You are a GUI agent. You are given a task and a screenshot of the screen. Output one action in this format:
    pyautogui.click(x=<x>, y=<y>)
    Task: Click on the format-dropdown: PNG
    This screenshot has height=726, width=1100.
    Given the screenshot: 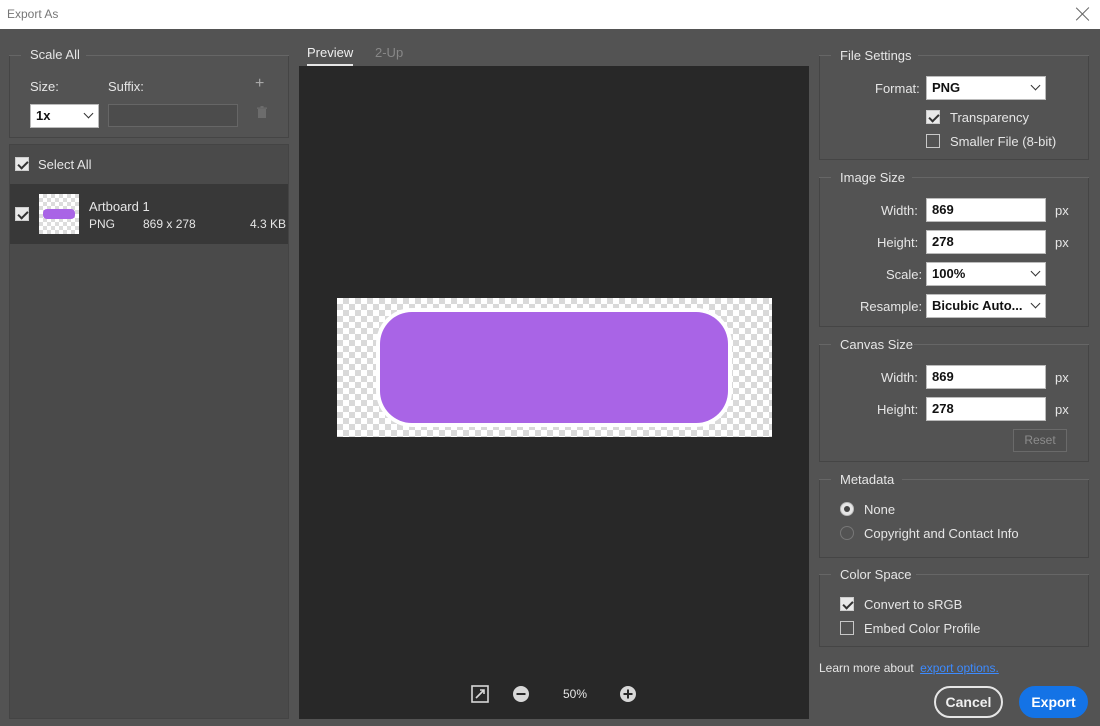 What is the action you would take?
    pyautogui.click(x=986, y=88)
    